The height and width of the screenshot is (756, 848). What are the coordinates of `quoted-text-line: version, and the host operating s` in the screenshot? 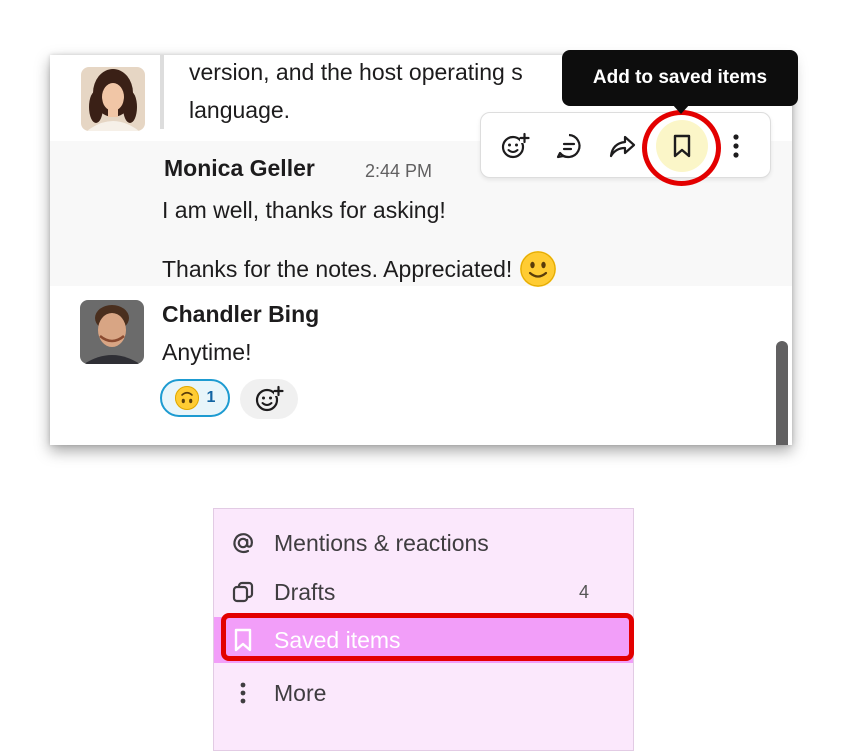 It's located at (356, 72).